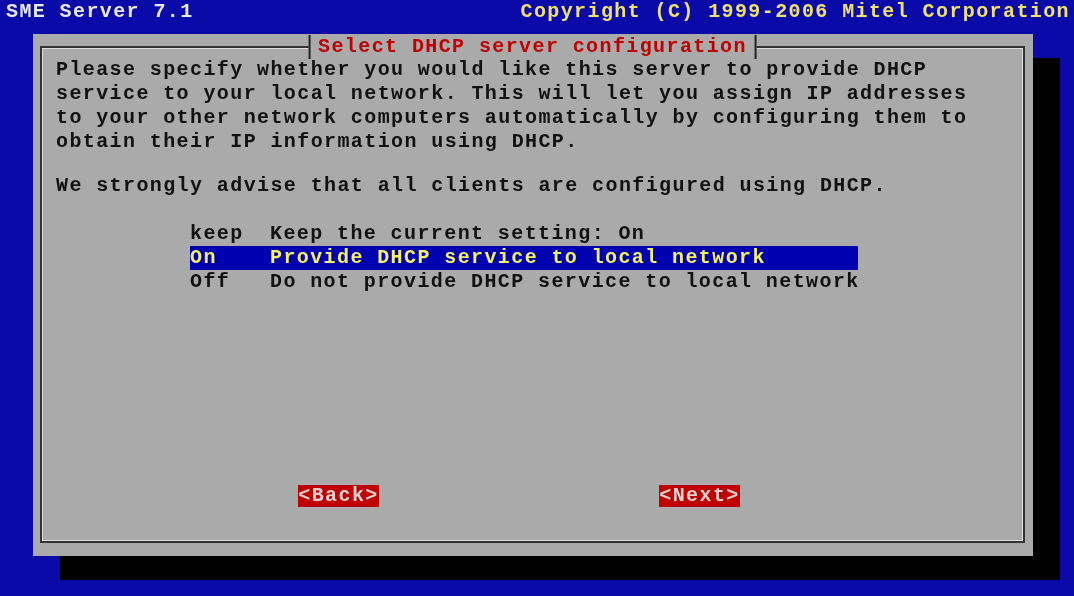 The image size is (1074, 596). Describe the element at coordinates (472, 186) in the screenshot. I see `description-text: We strongly advise that all clients are configured using DHCP.` at that location.